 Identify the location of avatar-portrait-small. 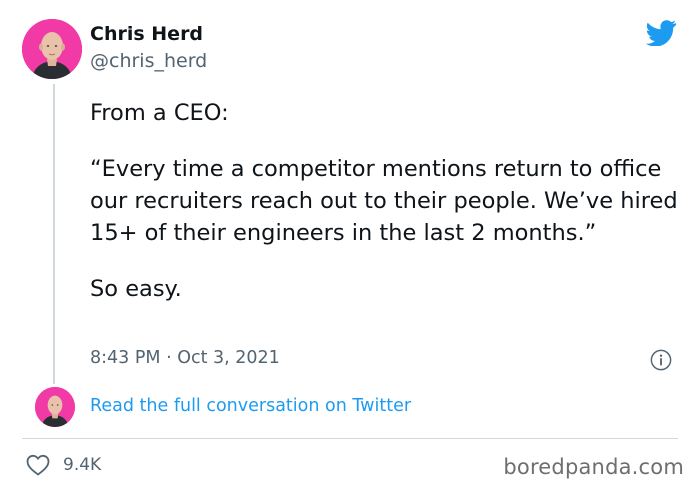
(55, 407).